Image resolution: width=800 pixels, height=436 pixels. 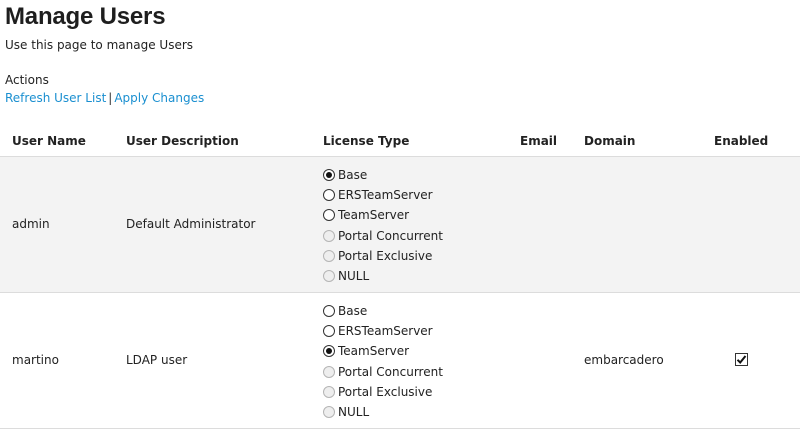 What do you see at coordinates (751, 141) in the screenshot?
I see `column-header-enabled: Enabled` at bounding box center [751, 141].